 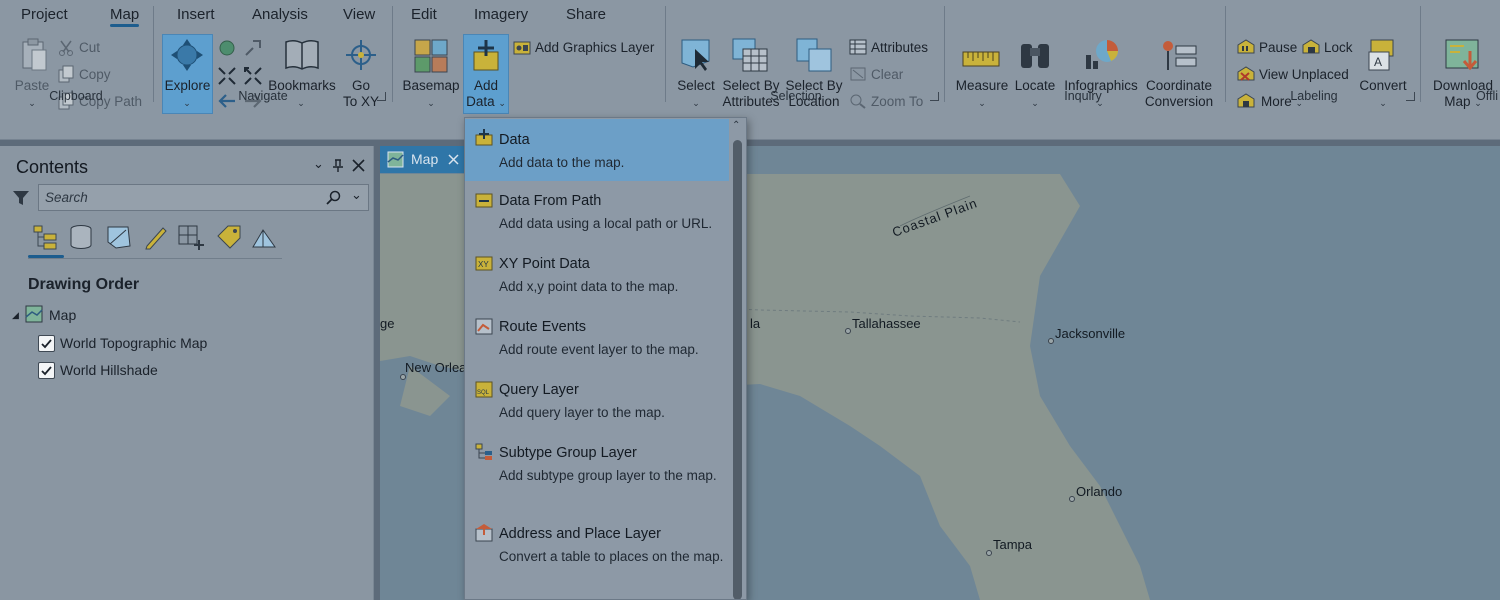 What do you see at coordinates (501, 14) in the screenshot?
I see `tab-imagery: Imagery` at bounding box center [501, 14].